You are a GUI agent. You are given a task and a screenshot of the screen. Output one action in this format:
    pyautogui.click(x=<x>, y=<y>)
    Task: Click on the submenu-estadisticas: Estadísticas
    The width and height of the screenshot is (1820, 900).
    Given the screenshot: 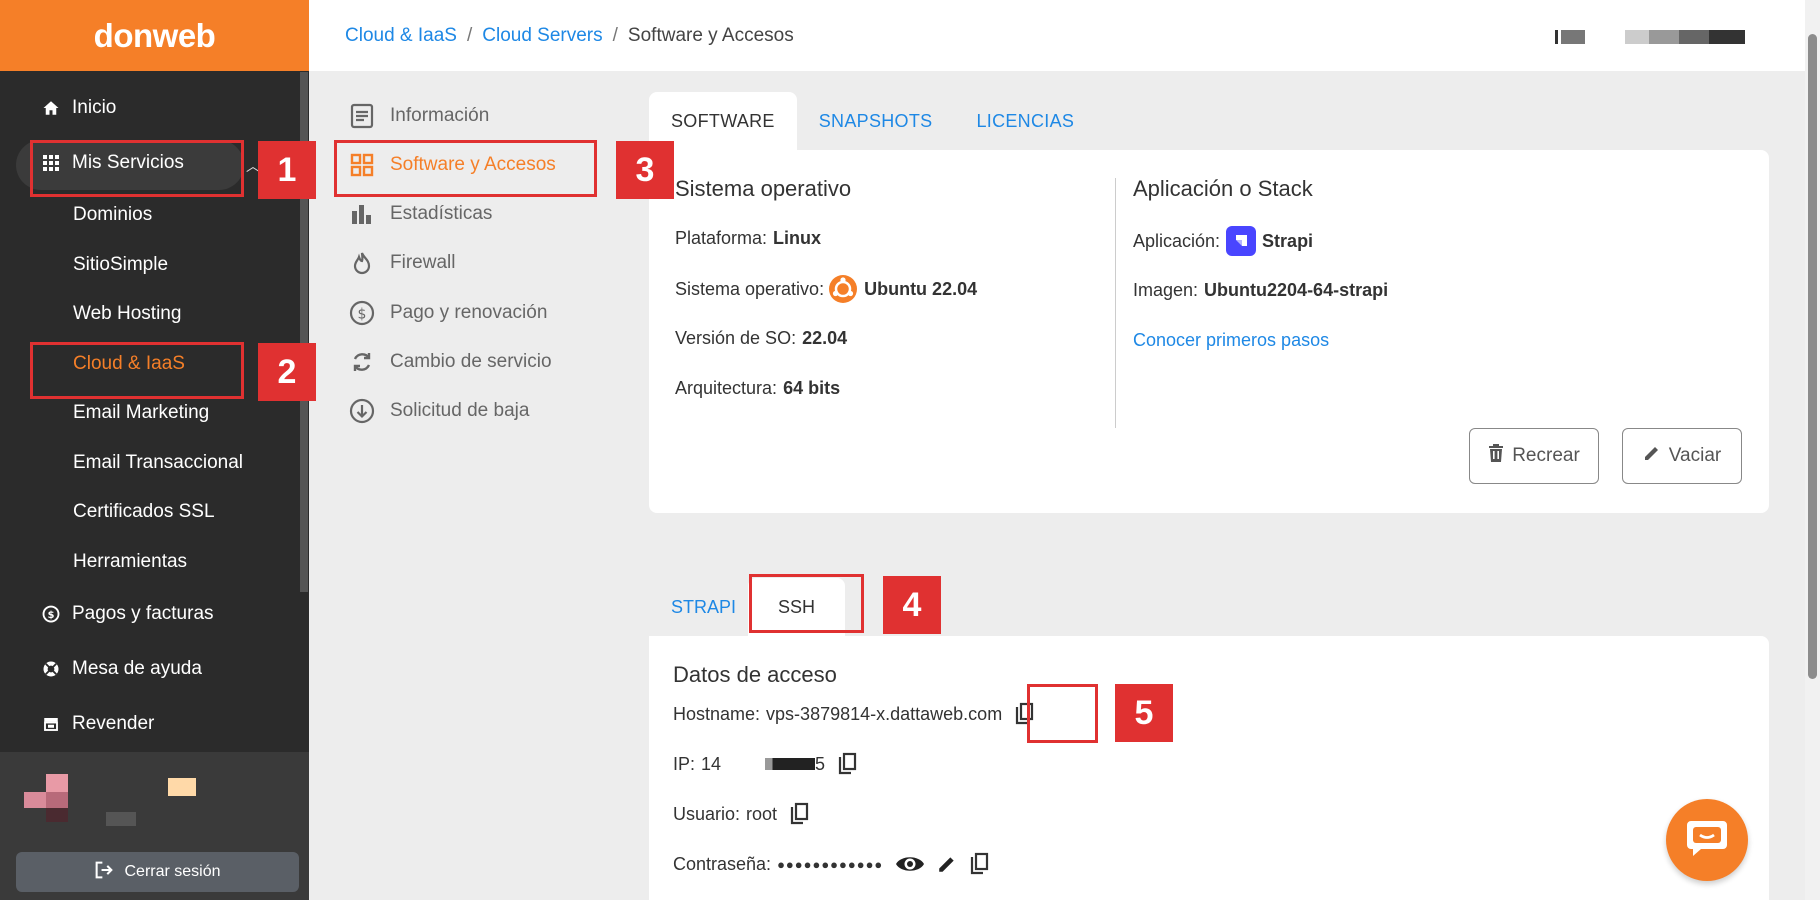 What is the action you would take?
    pyautogui.click(x=420, y=214)
    